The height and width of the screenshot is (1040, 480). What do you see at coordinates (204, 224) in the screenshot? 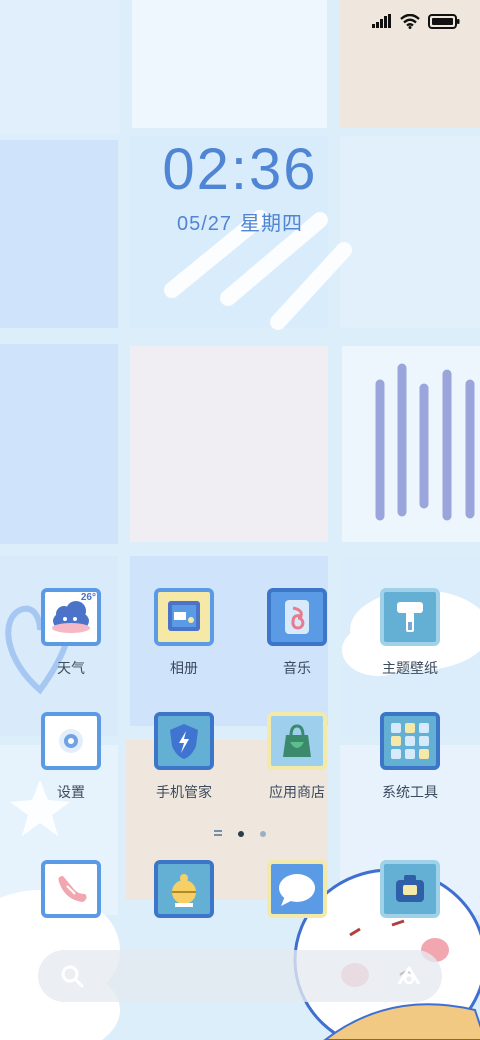
I see `date-text: 05/27` at bounding box center [204, 224].